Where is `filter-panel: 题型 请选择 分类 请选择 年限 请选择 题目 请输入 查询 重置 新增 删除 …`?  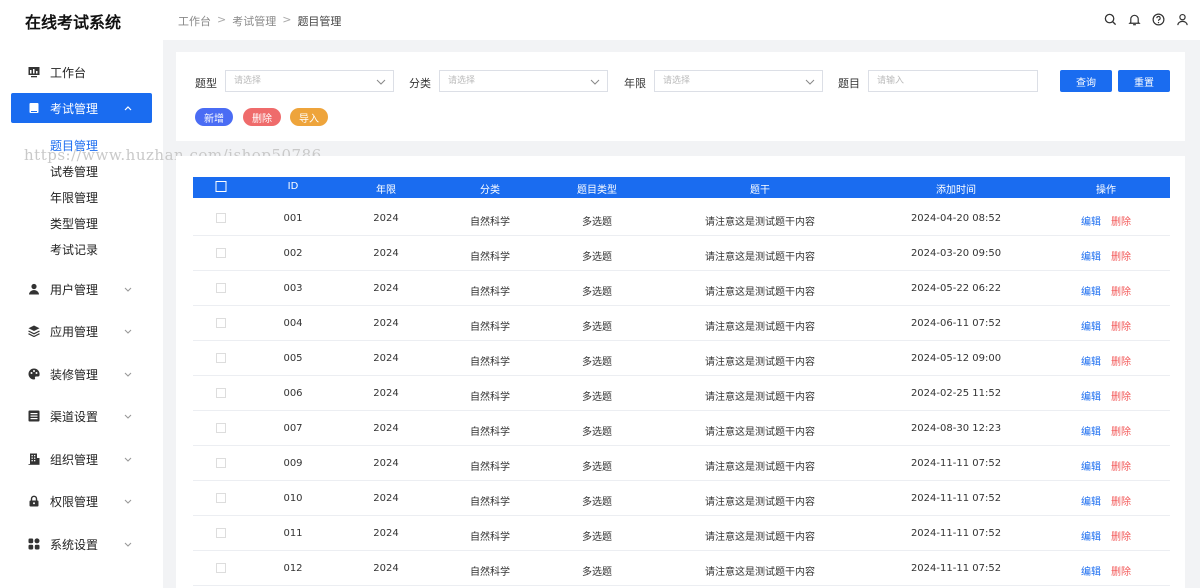
filter-panel: 题型 请选择 分类 请选择 年限 请选择 题目 请输入 查询 重置 新增 删除 … is located at coordinates (680, 96).